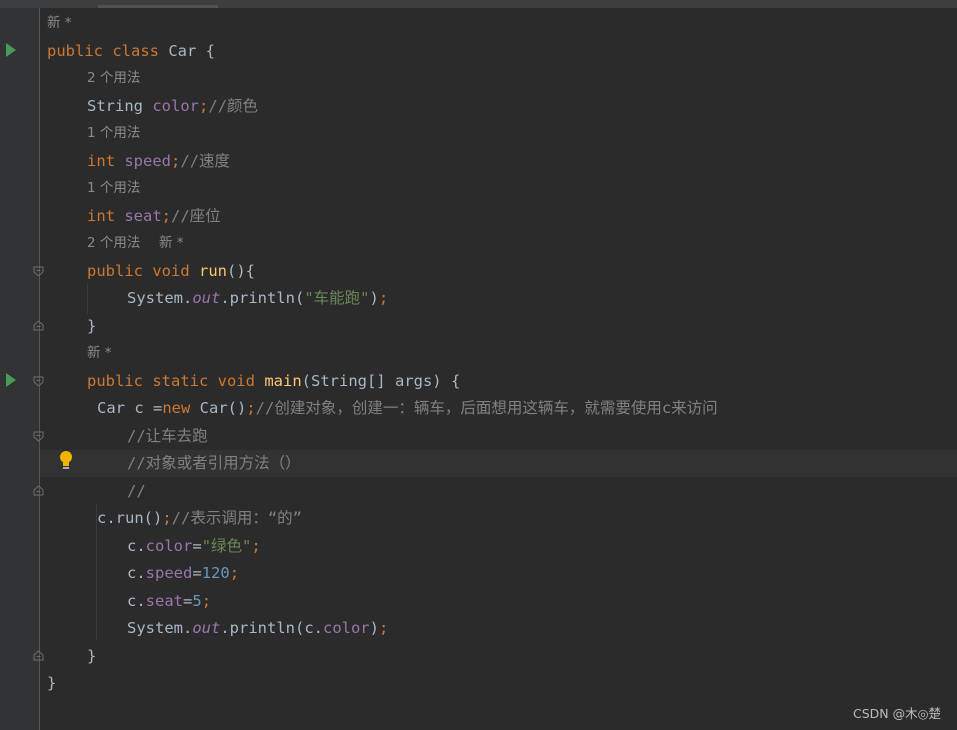 This screenshot has width=957, height=730. I want to click on code-line: c.color="绿色";, so click(194, 546).